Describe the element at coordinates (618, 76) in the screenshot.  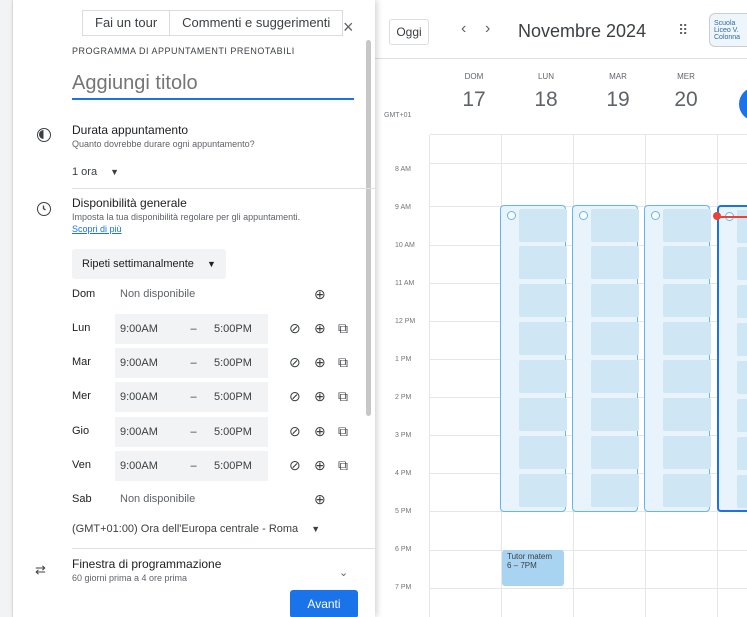
I see `day-of-week: MAR` at that location.